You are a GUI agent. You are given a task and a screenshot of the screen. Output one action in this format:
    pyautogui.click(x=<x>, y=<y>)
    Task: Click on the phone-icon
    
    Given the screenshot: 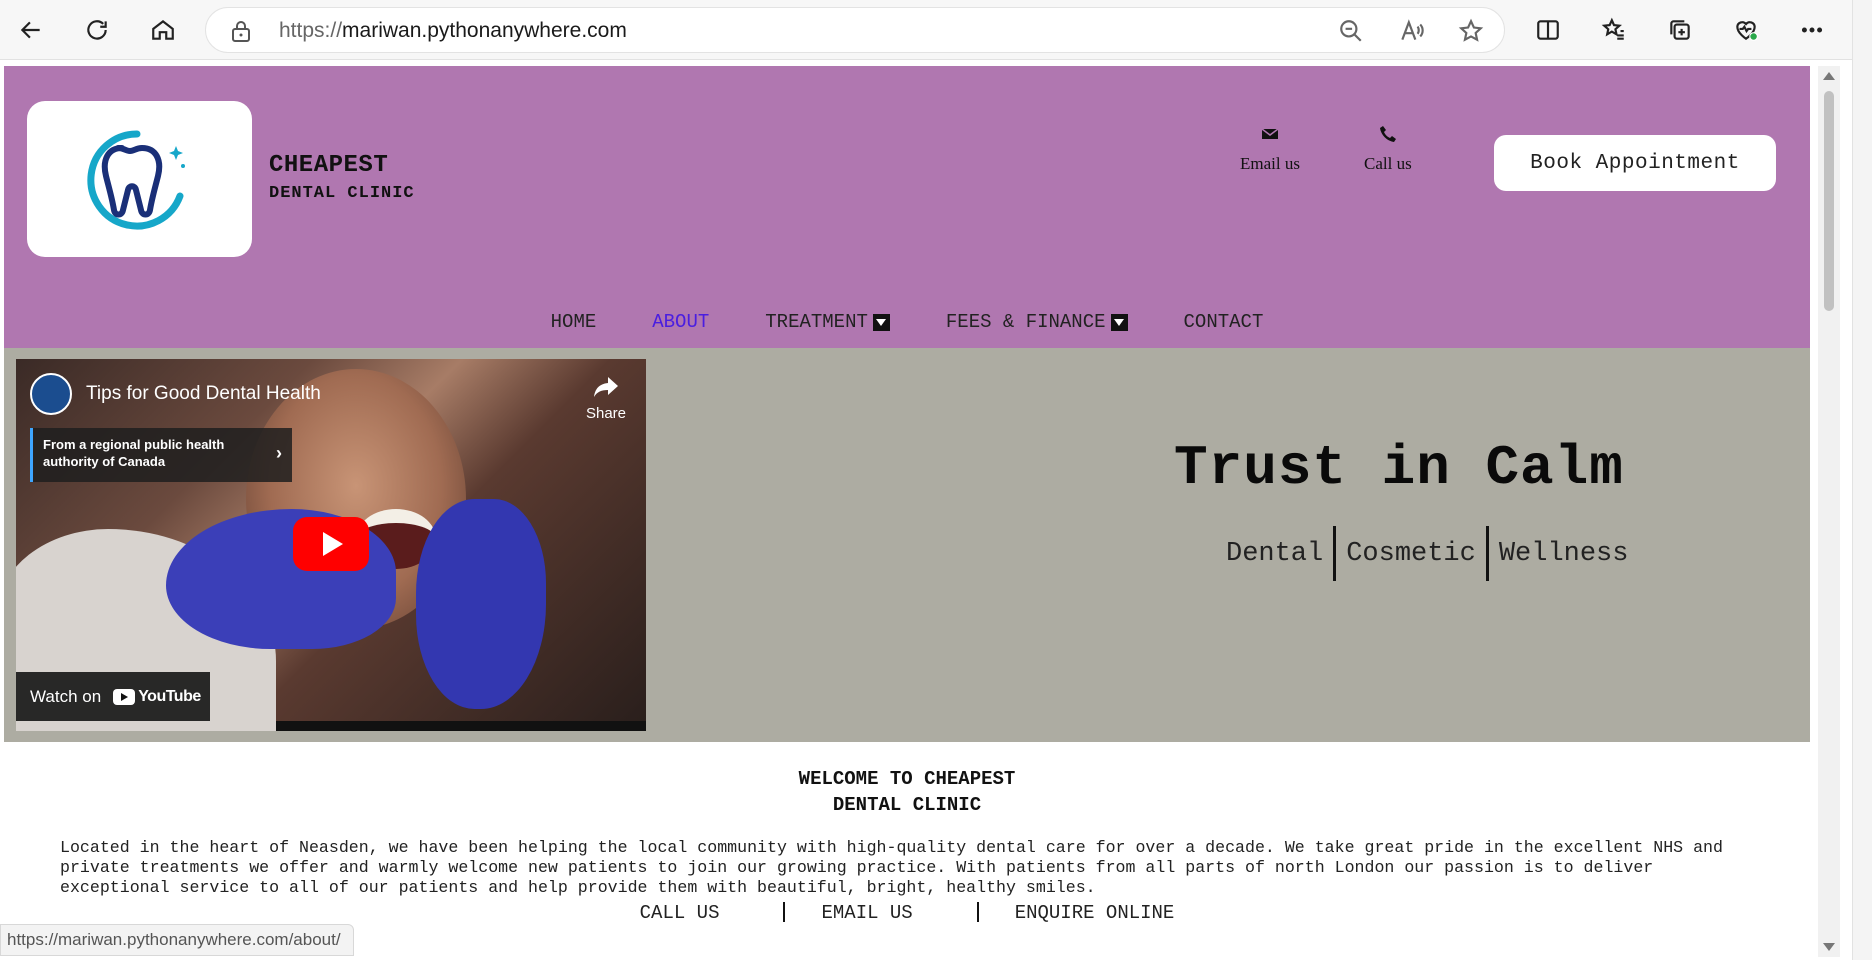 What is the action you would take?
    pyautogui.click(x=1388, y=134)
    